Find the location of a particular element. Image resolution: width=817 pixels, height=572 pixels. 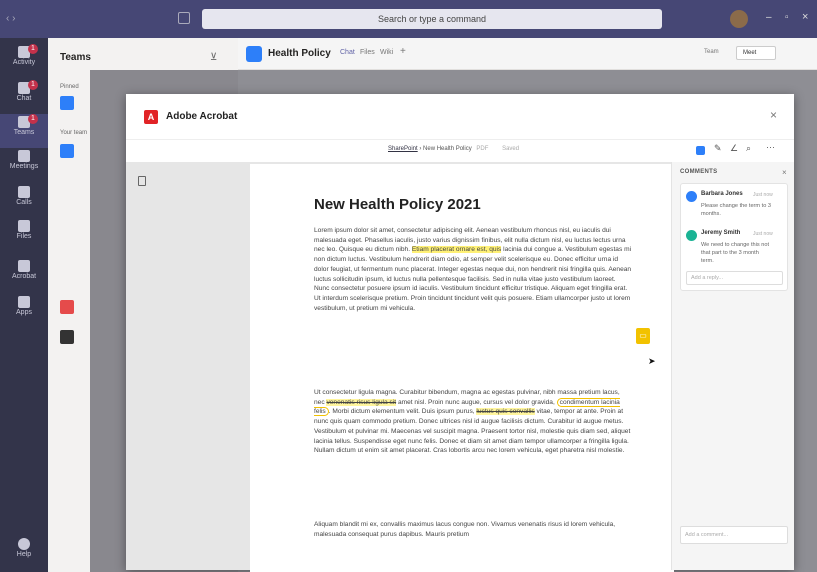

mouse-cursor-icon: ➤ is located at coordinates (652, 361).